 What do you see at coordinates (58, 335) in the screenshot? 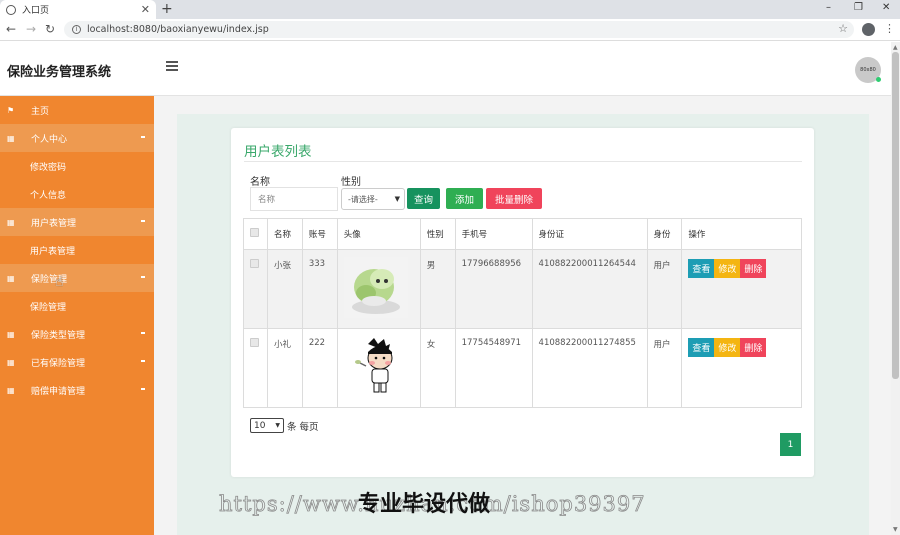
I see `sidebar-item-label: 保险类型管理` at bounding box center [58, 335].